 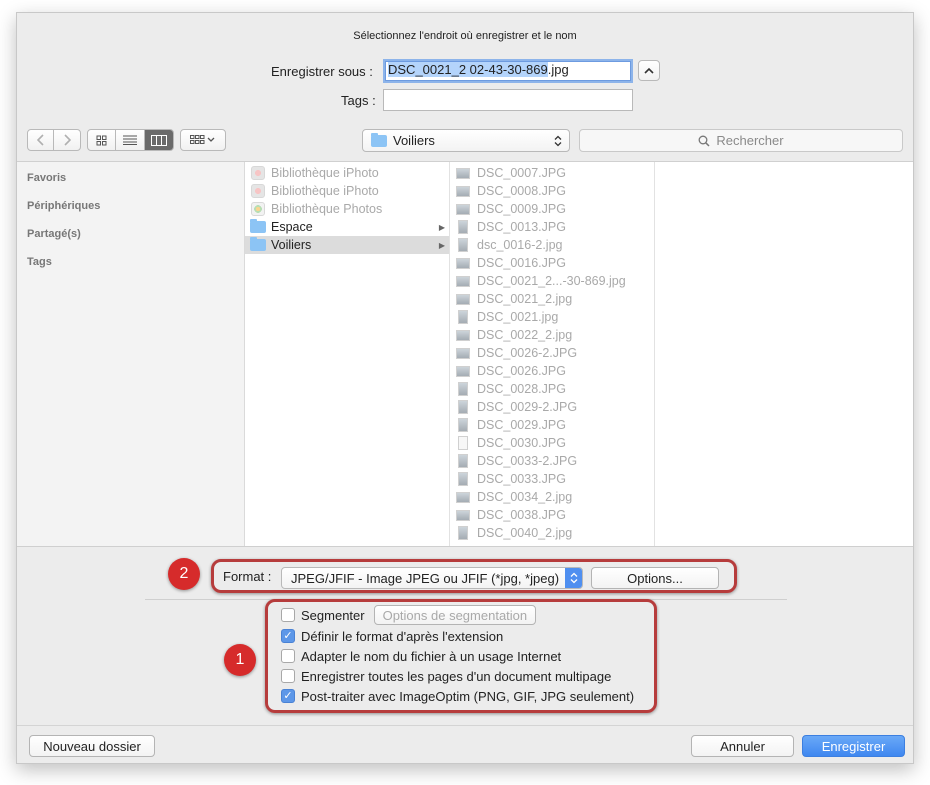 I want to click on save-button: Enregistrer, so click(x=853, y=746).